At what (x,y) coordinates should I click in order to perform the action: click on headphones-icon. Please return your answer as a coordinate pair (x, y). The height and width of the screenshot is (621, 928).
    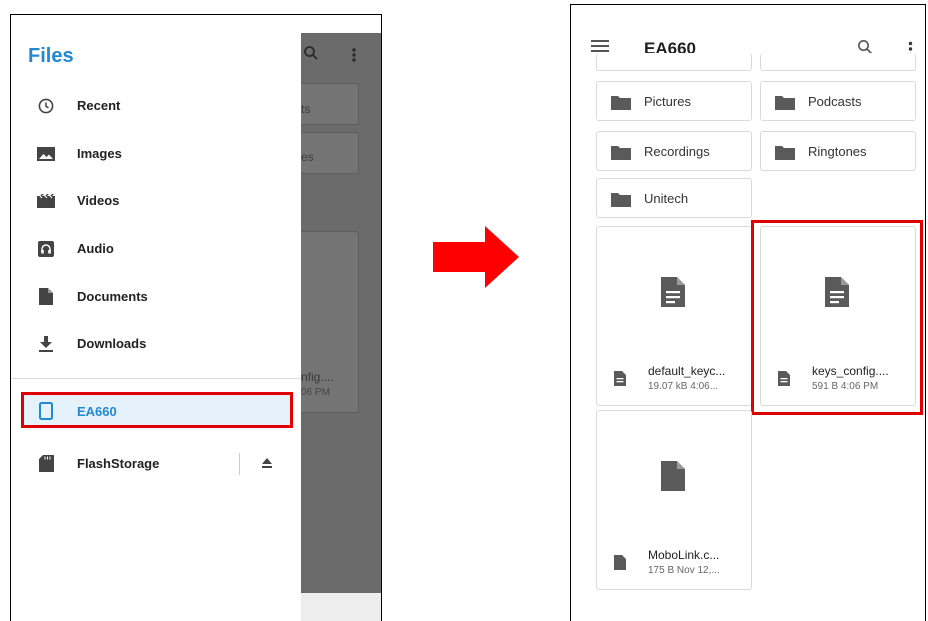
    Looking at the image, I should click on (46, 249).